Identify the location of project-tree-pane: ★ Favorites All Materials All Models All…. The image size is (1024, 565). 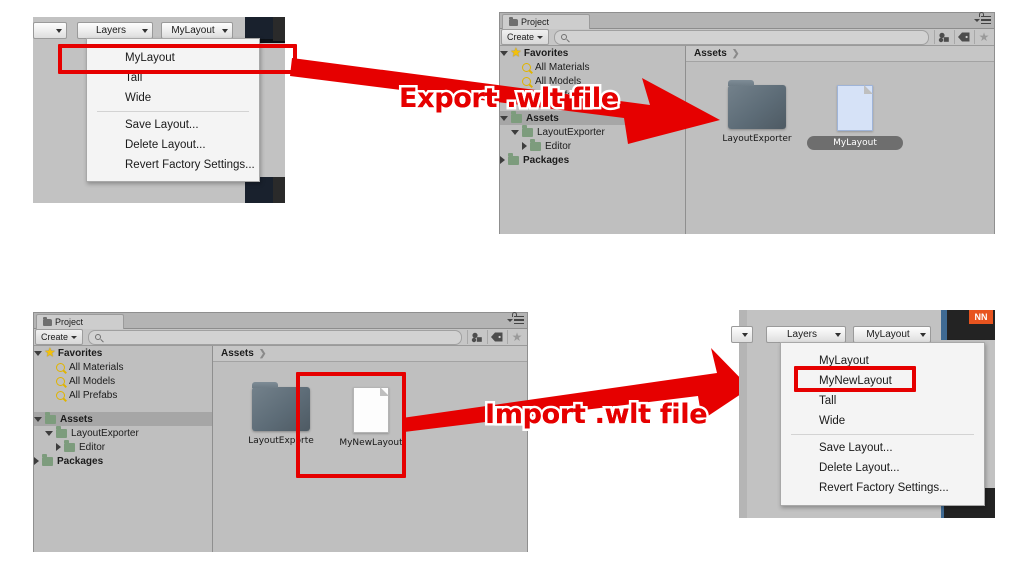
(123, 449).